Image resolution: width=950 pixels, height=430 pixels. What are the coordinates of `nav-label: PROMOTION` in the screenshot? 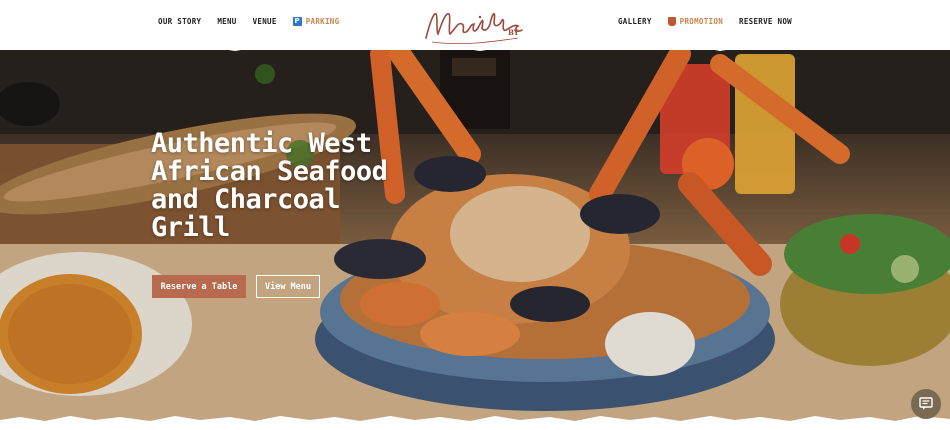 It's located at (701, 21).